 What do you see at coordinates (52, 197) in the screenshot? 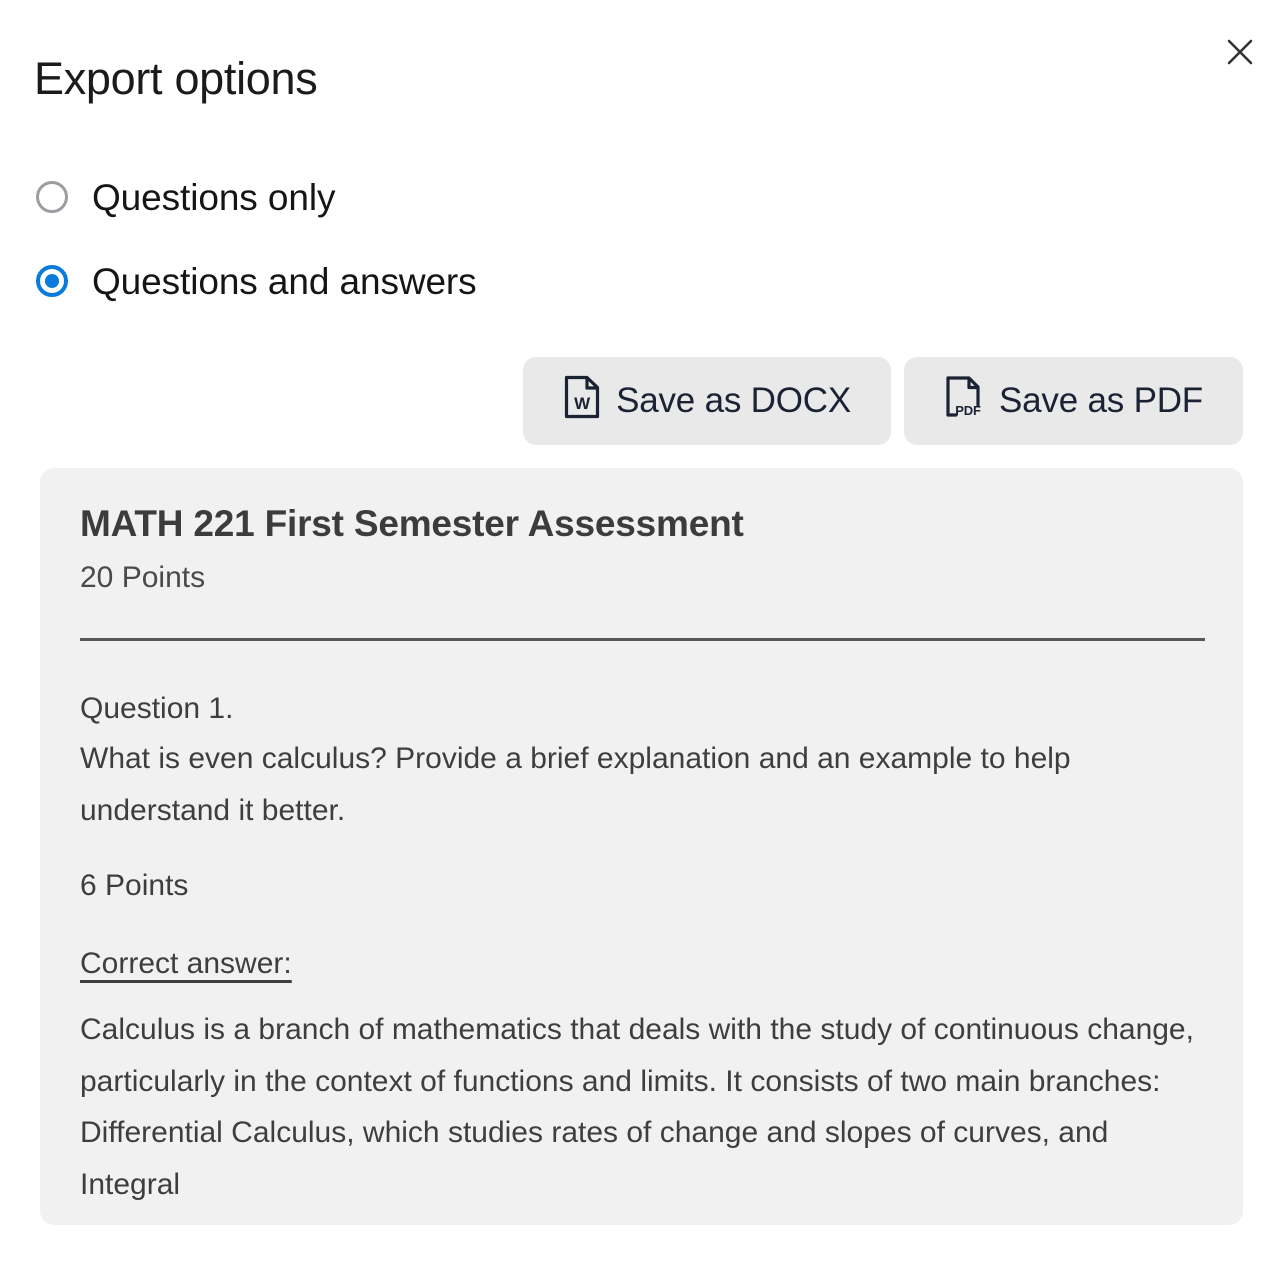
I see `radio-unselected-icon` at bounding box center [52, 197].